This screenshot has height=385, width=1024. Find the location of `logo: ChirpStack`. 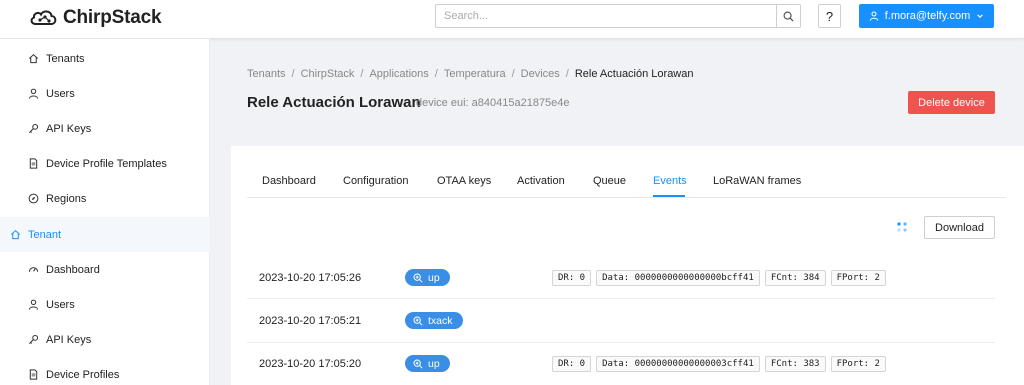

logo: ChirpStack is located at coordinates (95, 18).